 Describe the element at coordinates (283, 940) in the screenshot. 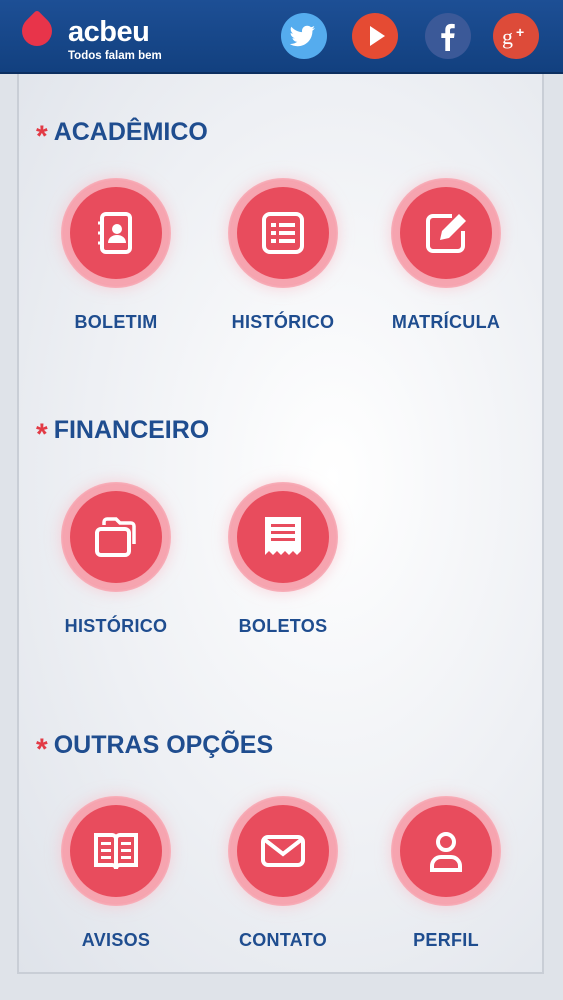

I see `tile-label: CONTATO` at that location.